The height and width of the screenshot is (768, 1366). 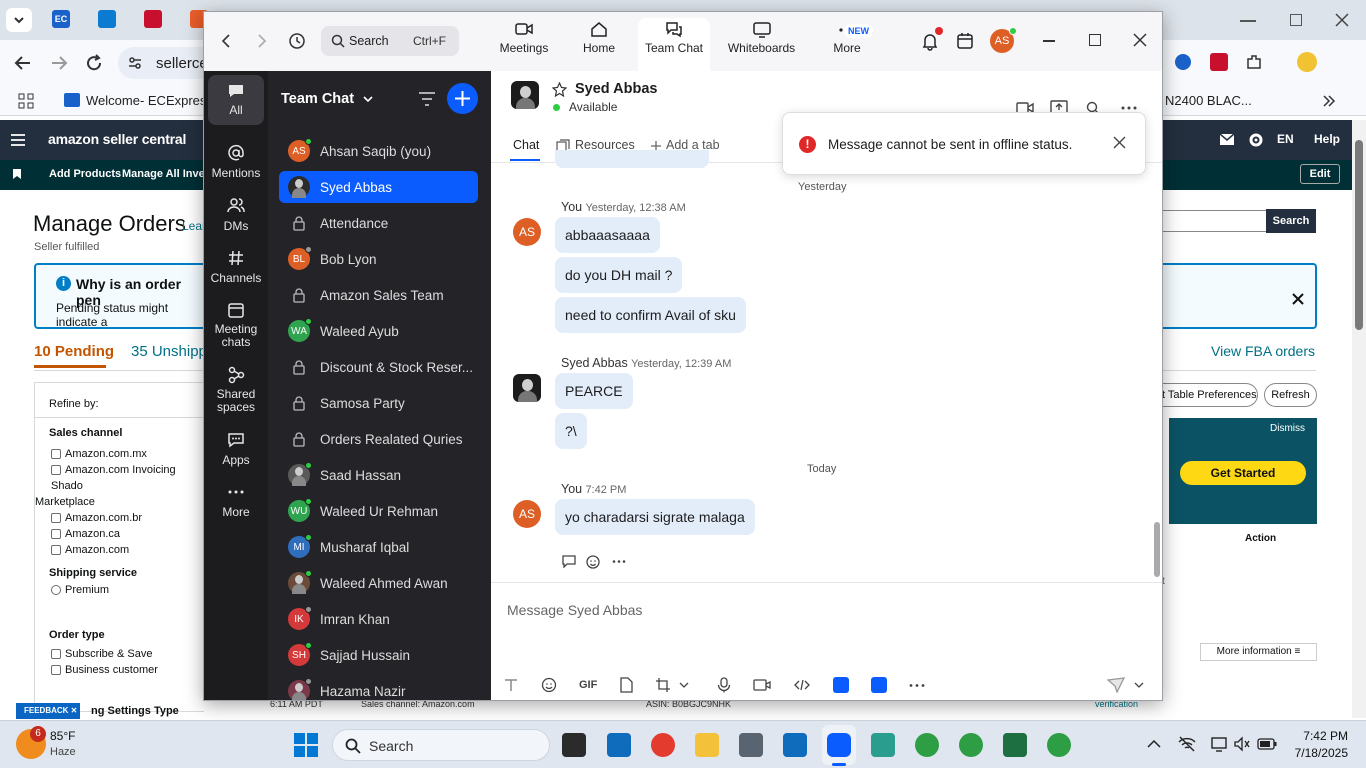 I want to click on mail-icon, so click(x=1227, y=140).